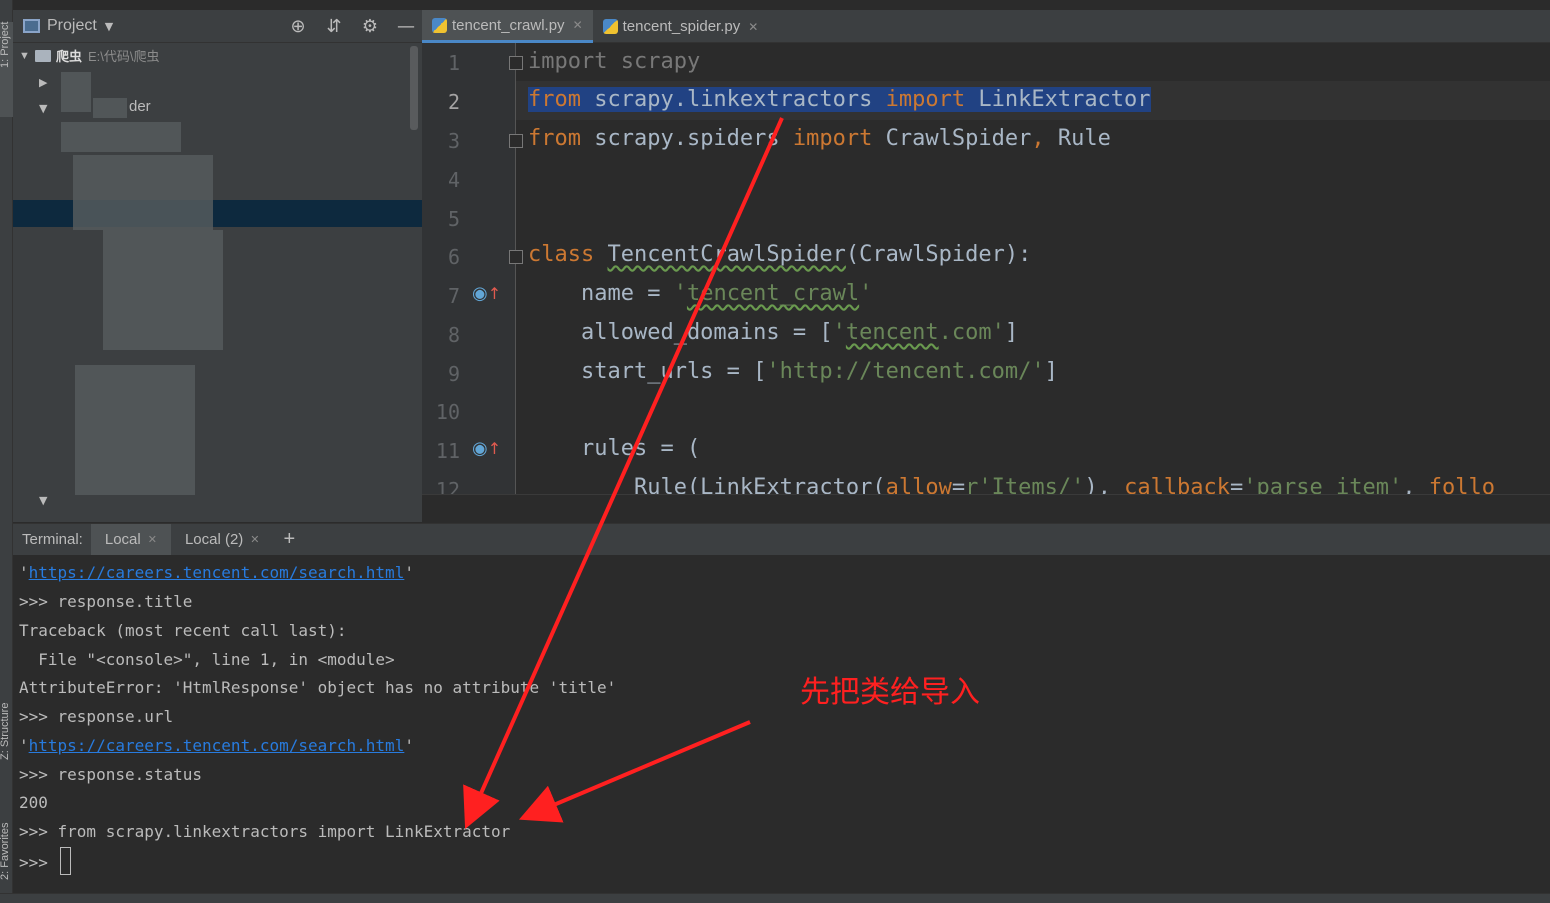 This screenshot has height=903, width=1550. What do you see at coordinates (214, 539) in the screenshot?
I see `tab-label: Local (2)` at bounding box center [214, 539].